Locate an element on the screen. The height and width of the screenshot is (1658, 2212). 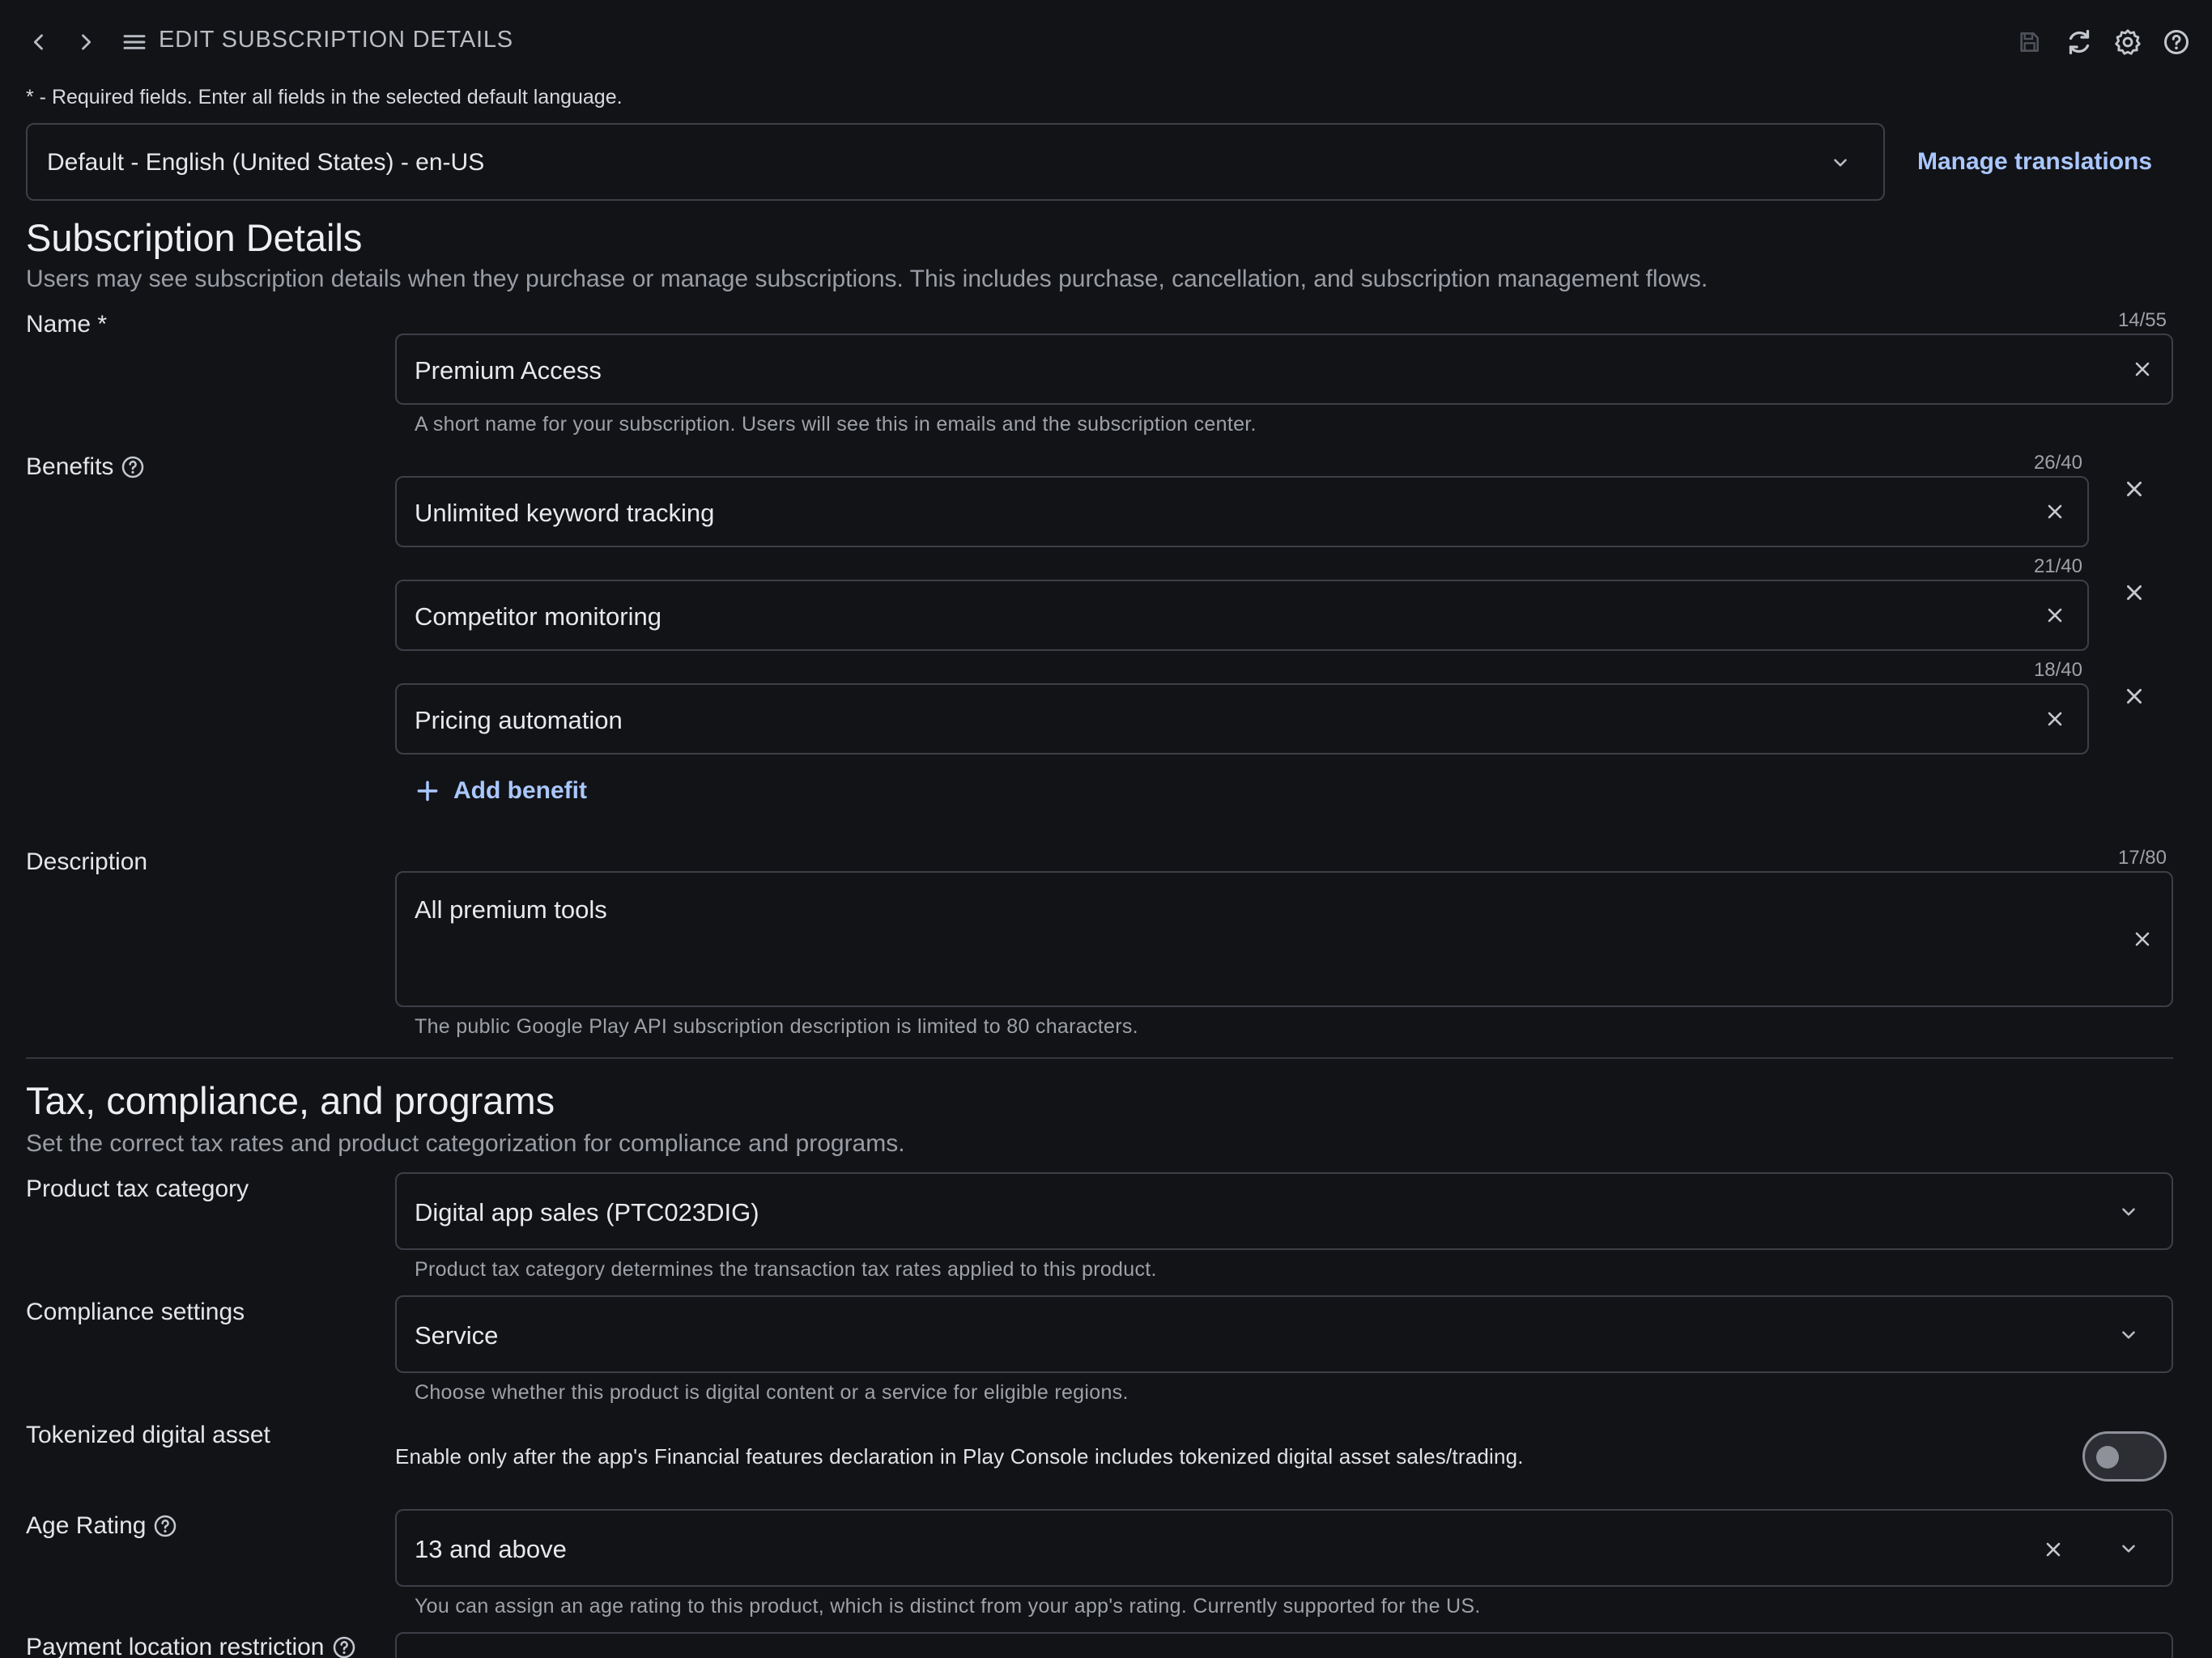
compliance-settings-select: Service is located at coordinates (1284, 1334).